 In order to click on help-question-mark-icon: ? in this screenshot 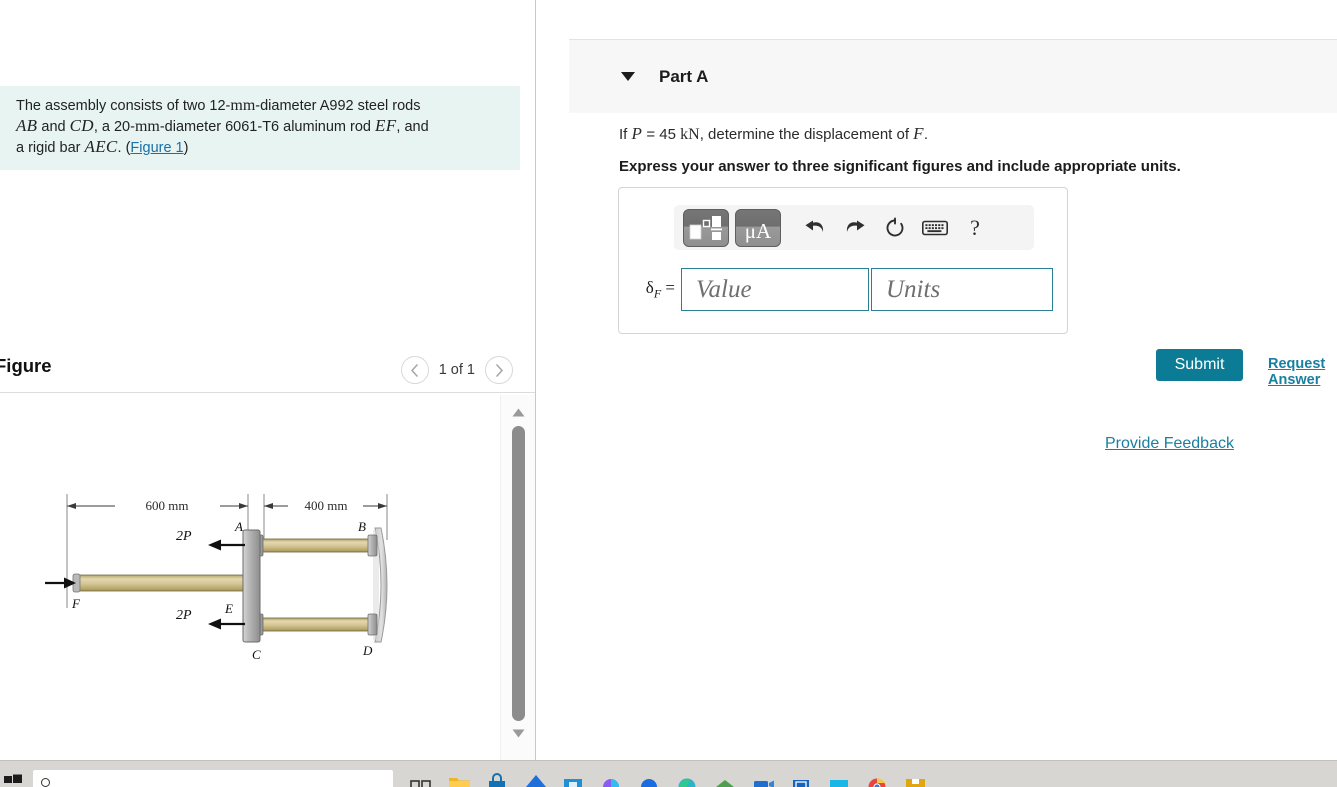, I will do `click(975, 227)`.